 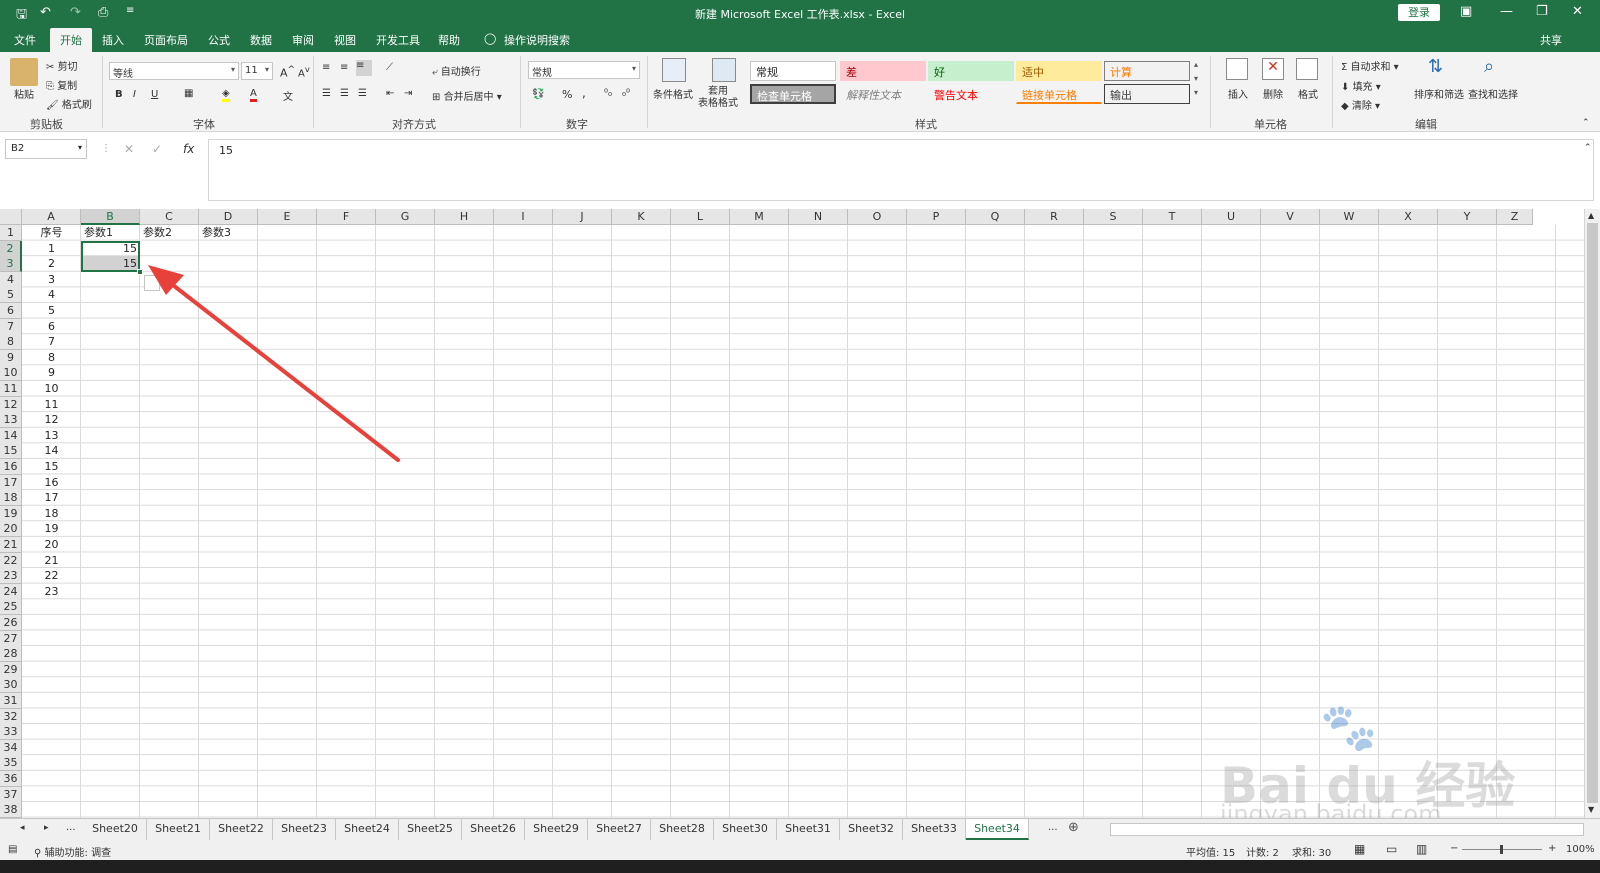 I want to click on tell-me-search: 操作说明搜索, so click(x=537, y=40).